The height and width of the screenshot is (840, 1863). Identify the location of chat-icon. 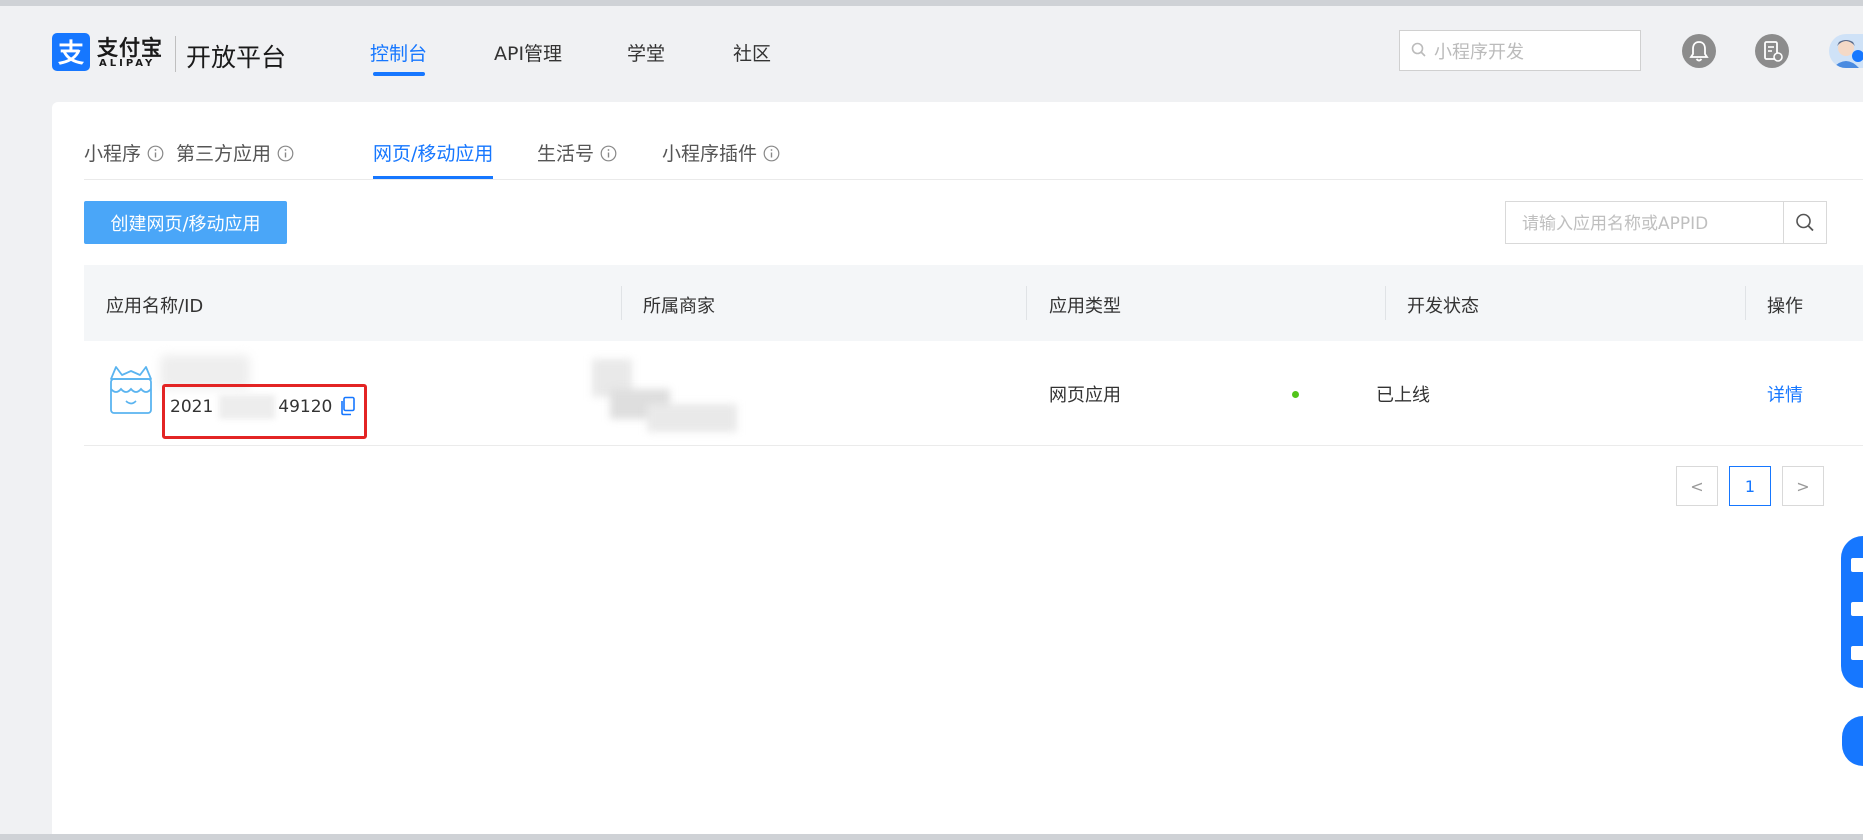
(1857, 565).